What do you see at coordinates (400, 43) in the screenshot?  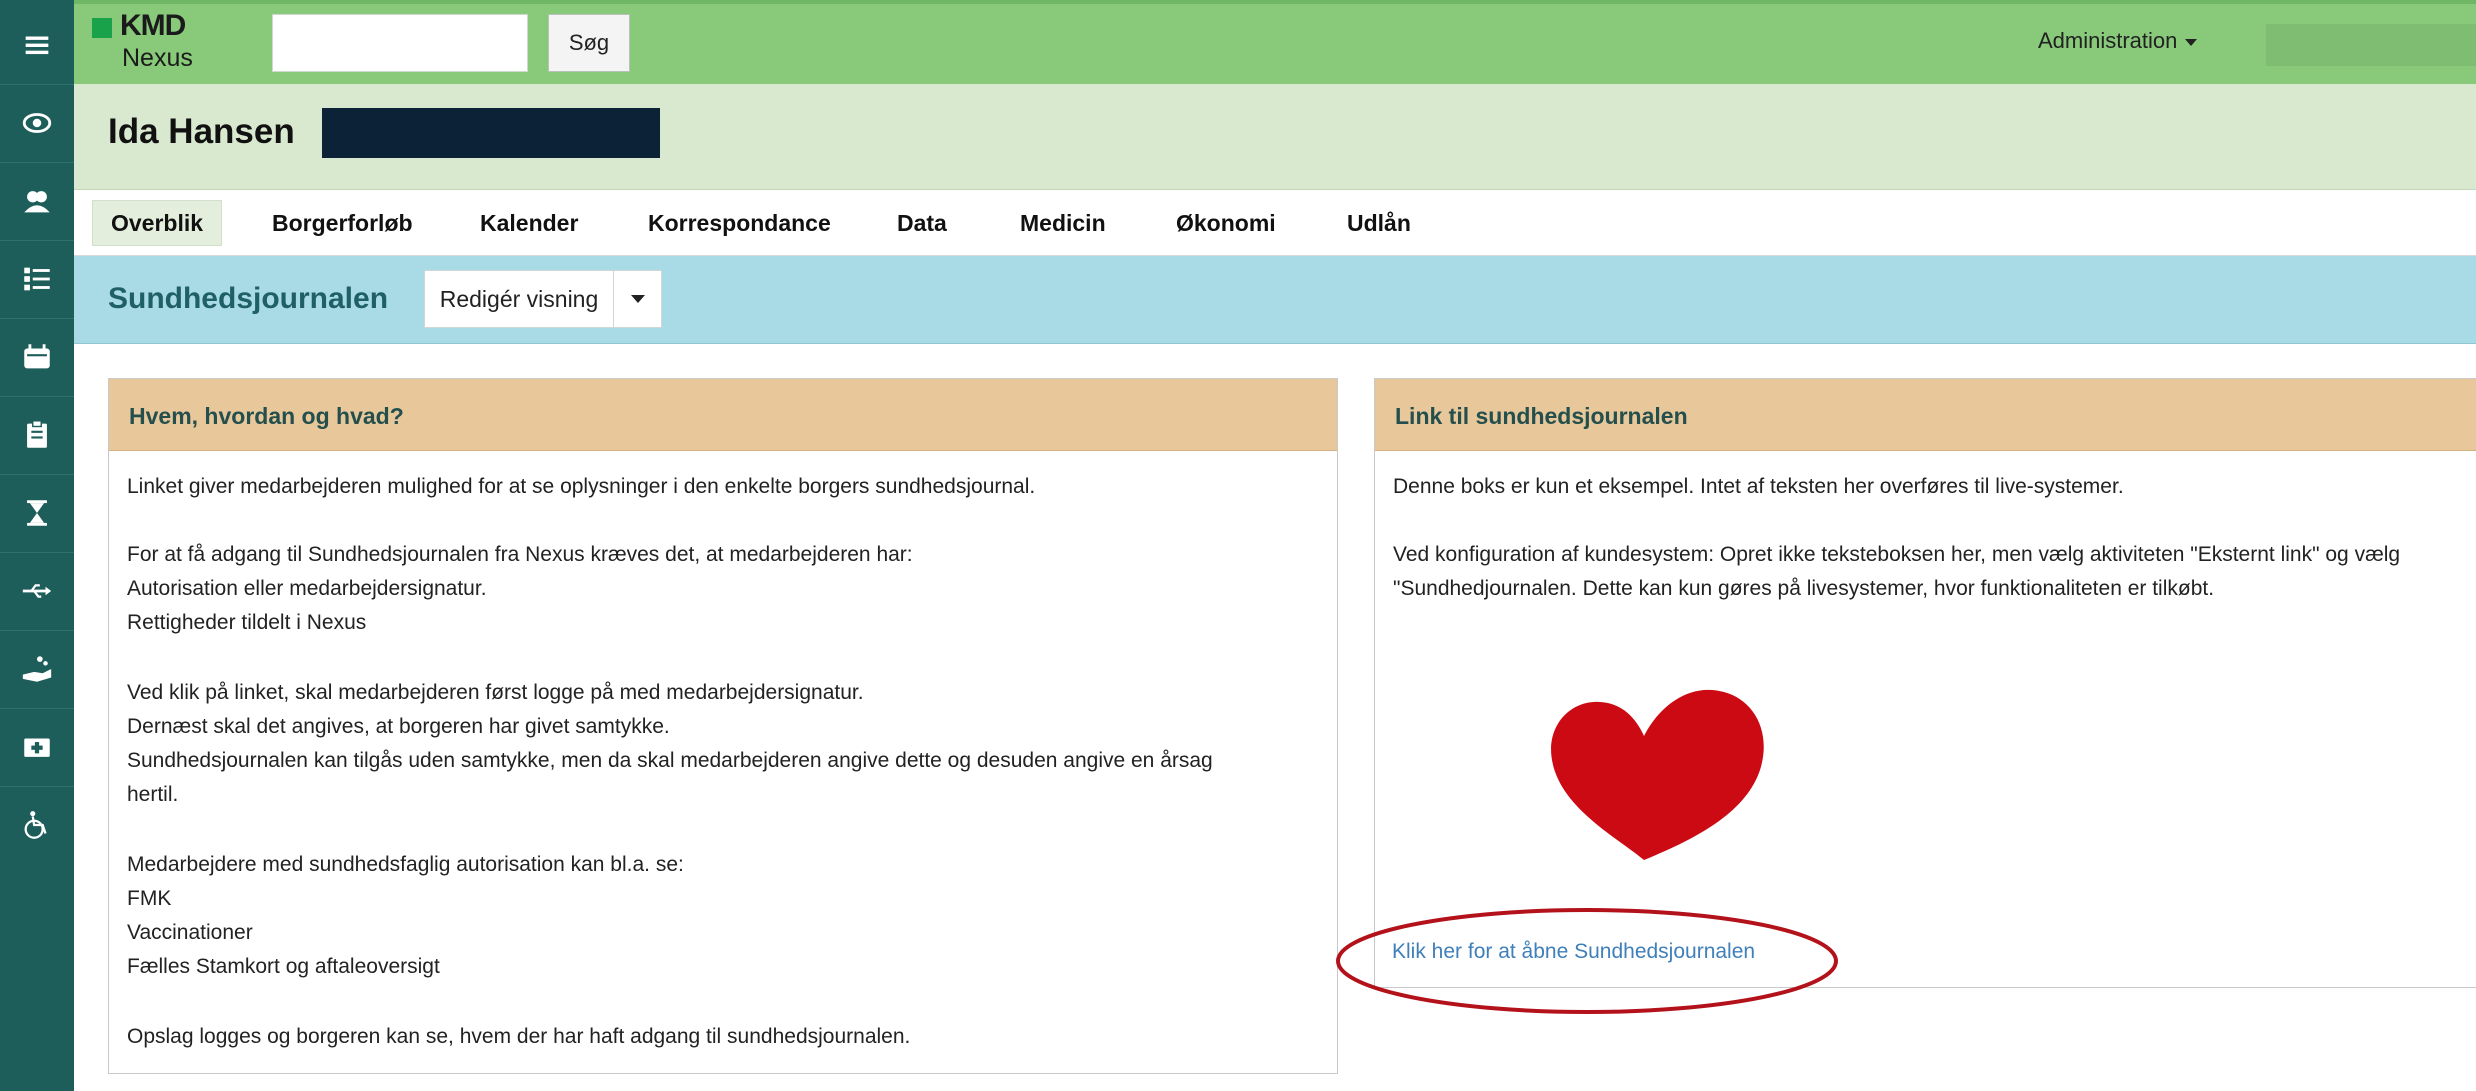 I see `search-input` at bounding box center [400, 43].